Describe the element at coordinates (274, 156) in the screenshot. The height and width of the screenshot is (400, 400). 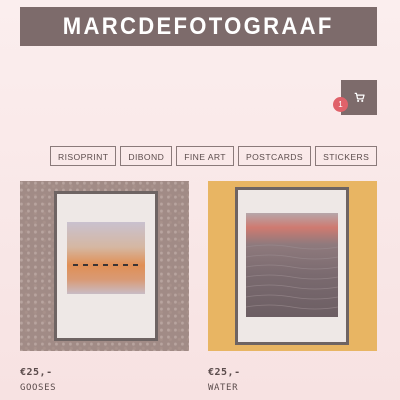
I see `filter-postcards: POSTCARDS` at that location.